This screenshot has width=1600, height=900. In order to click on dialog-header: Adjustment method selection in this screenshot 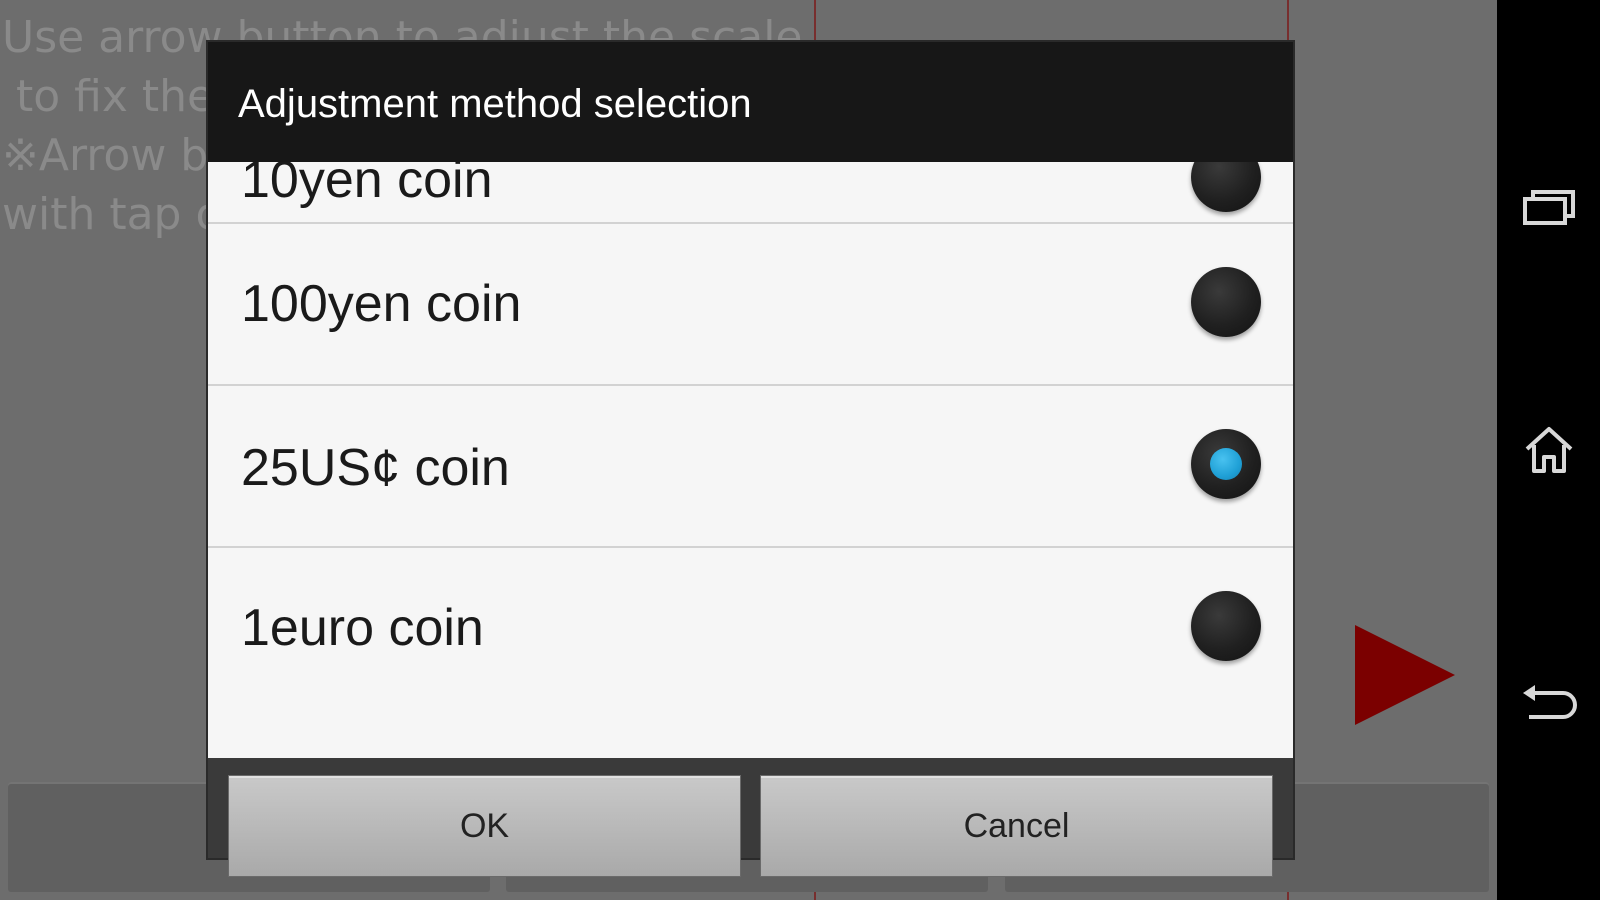, I will do `click(750, 102)`.